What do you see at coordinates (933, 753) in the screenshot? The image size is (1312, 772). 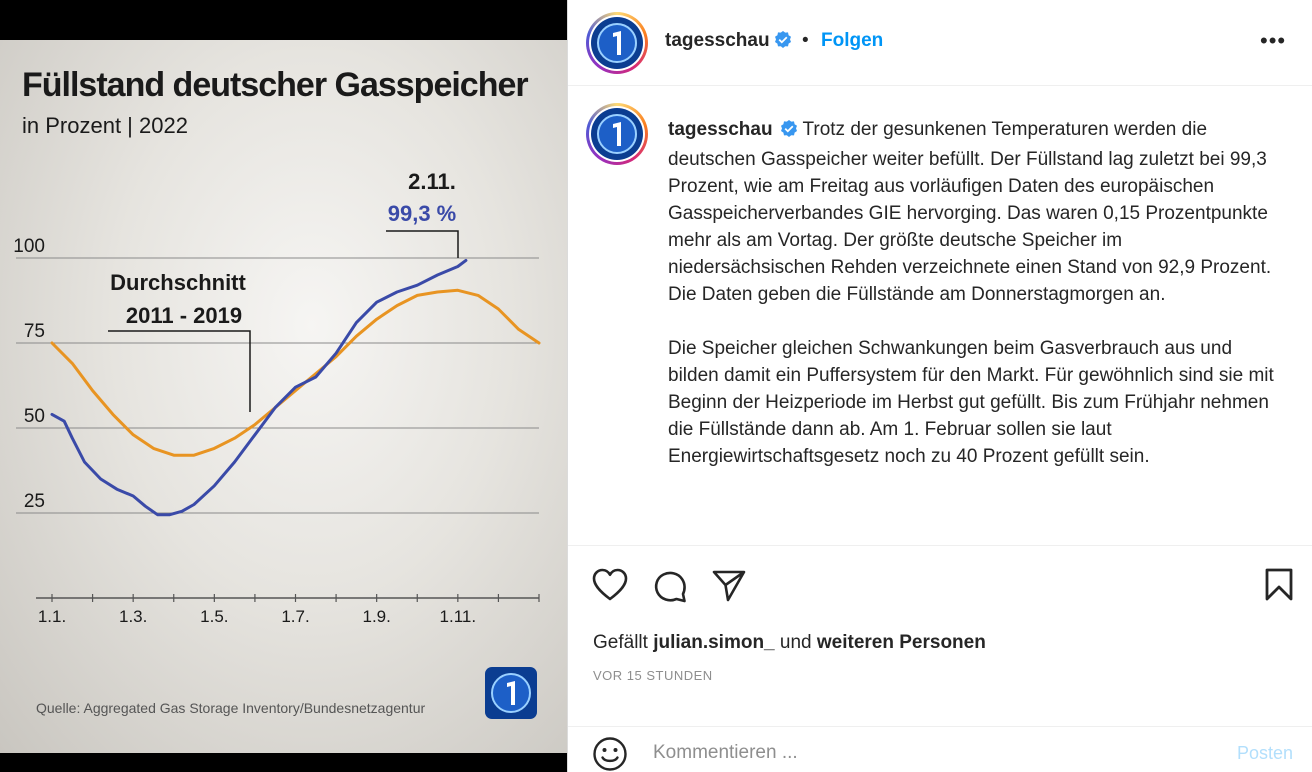 I see `comment-input` at bounding box center [933, 753].